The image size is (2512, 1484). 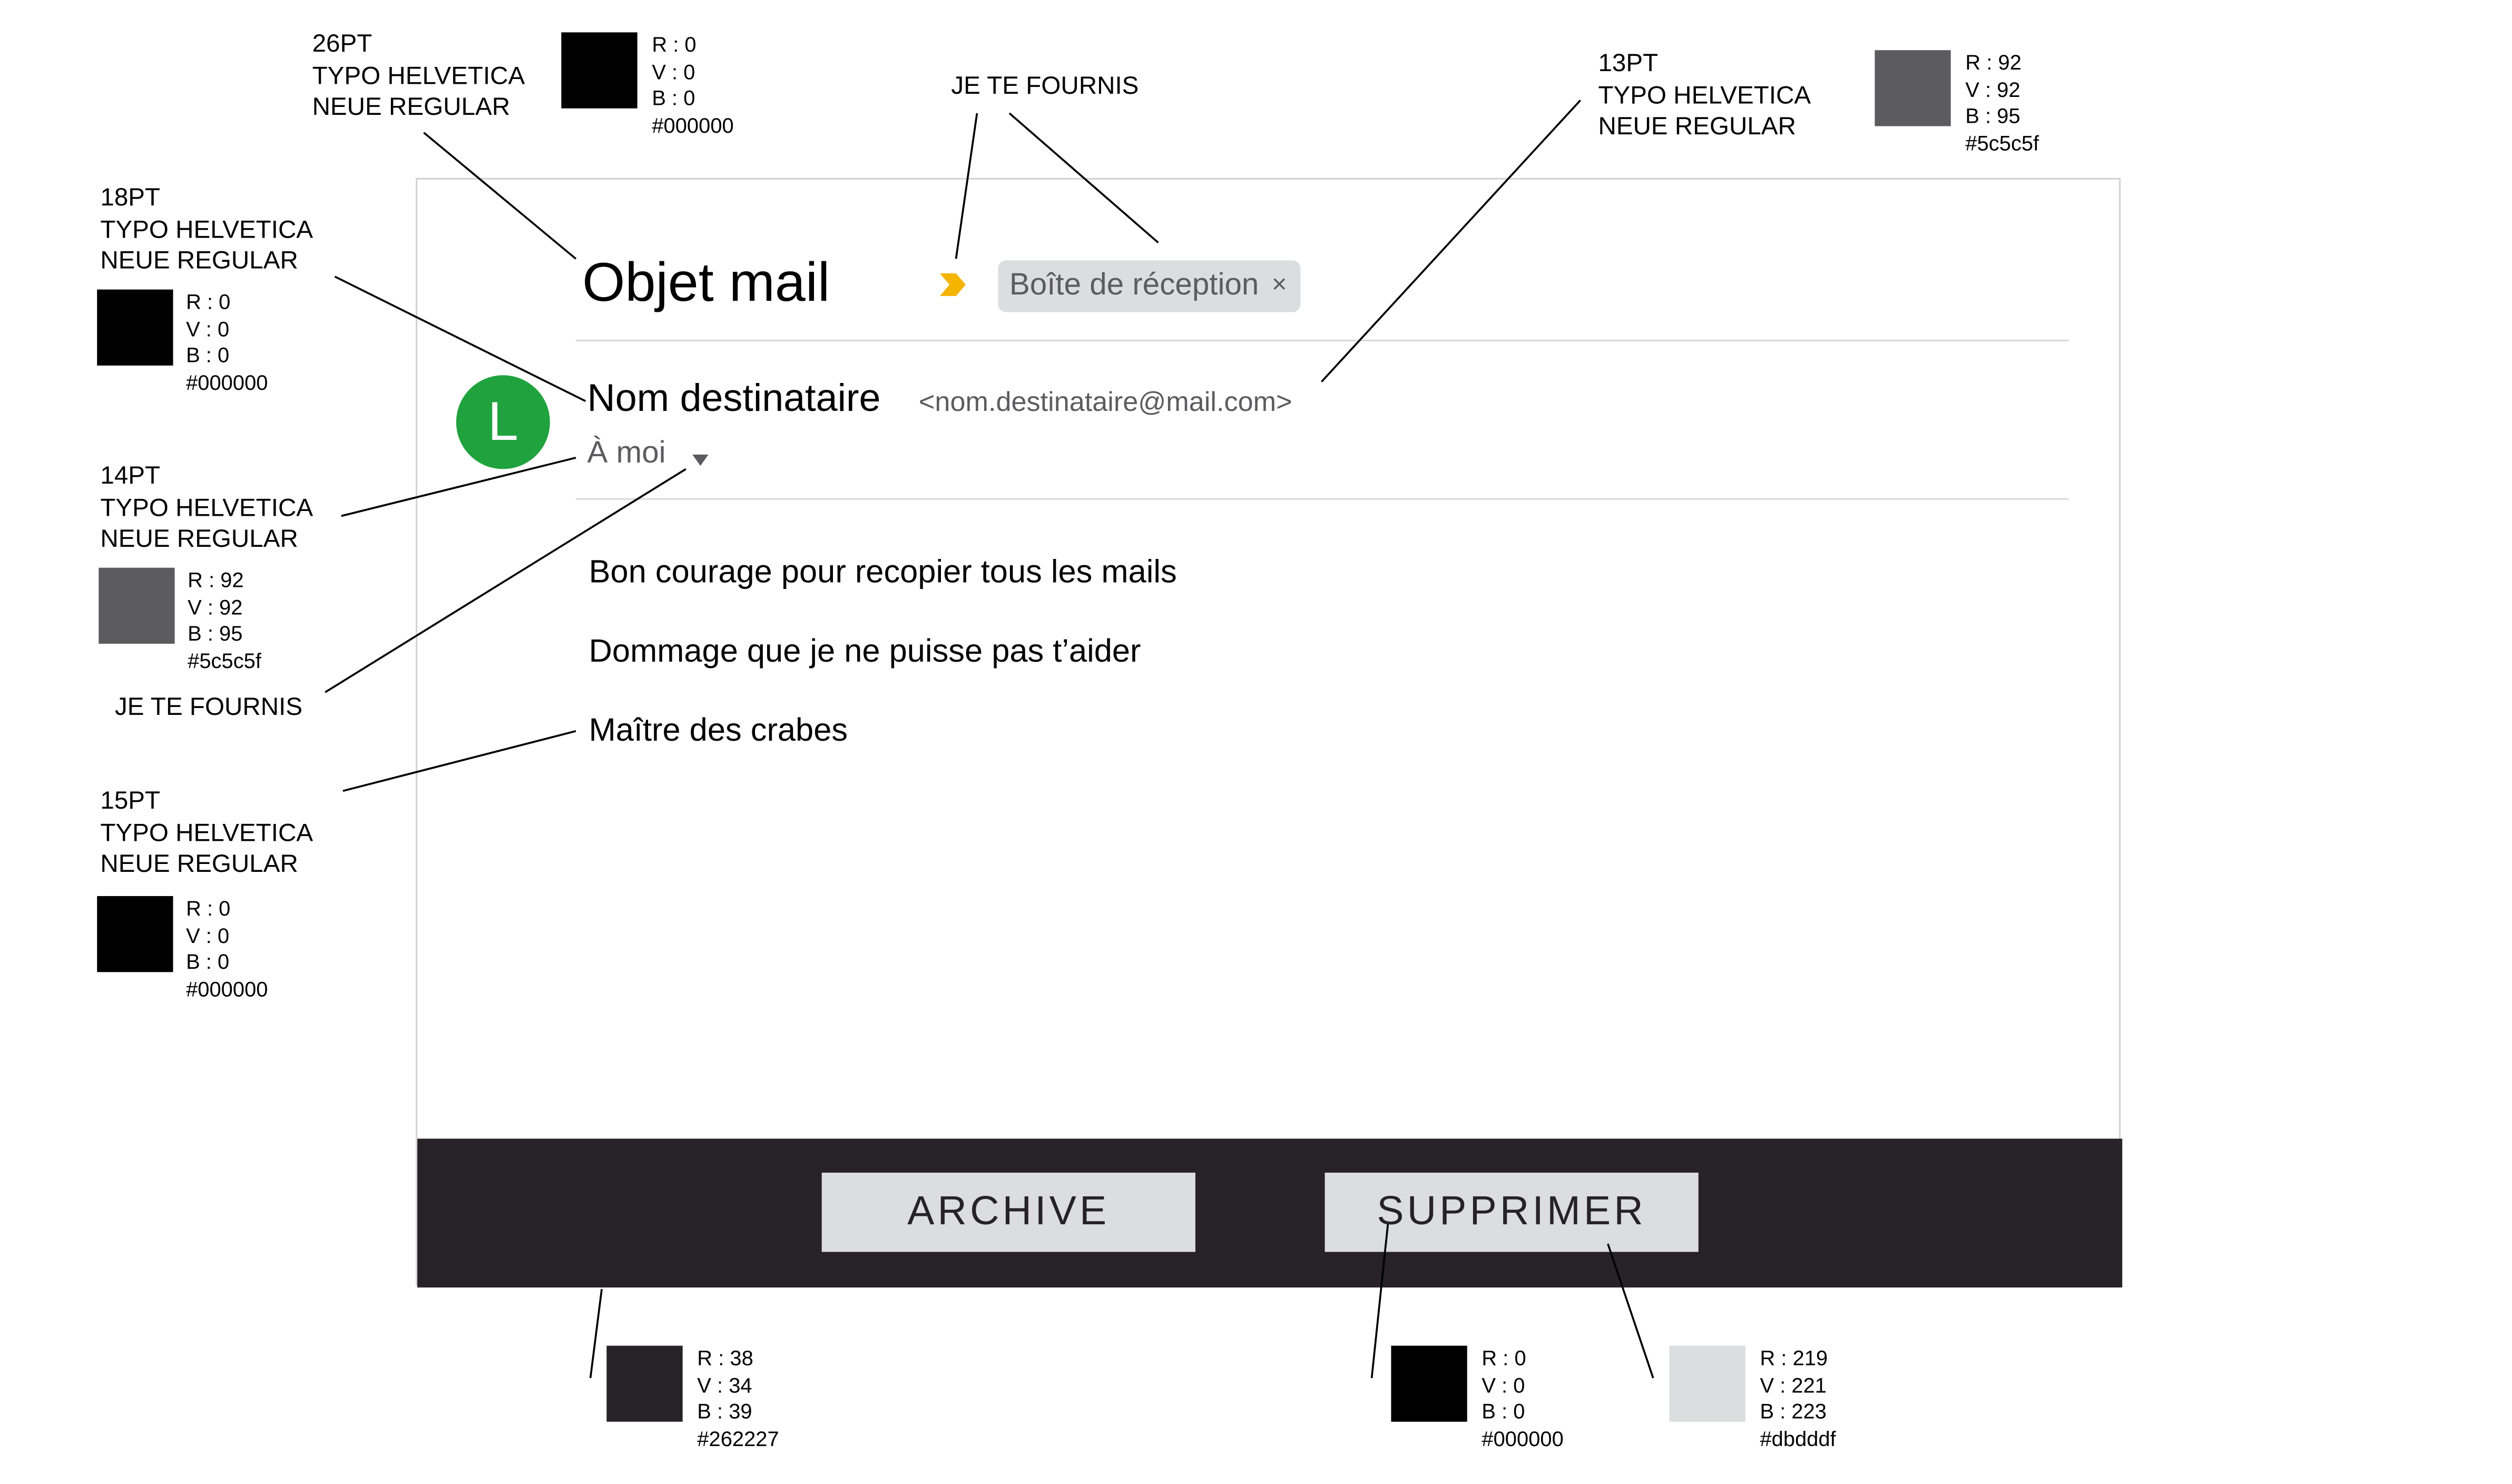 I want to click on annotation-title-spec: 26PT TYPO HELVETICA NEUE REGULAR, so click(x=418, y=76).